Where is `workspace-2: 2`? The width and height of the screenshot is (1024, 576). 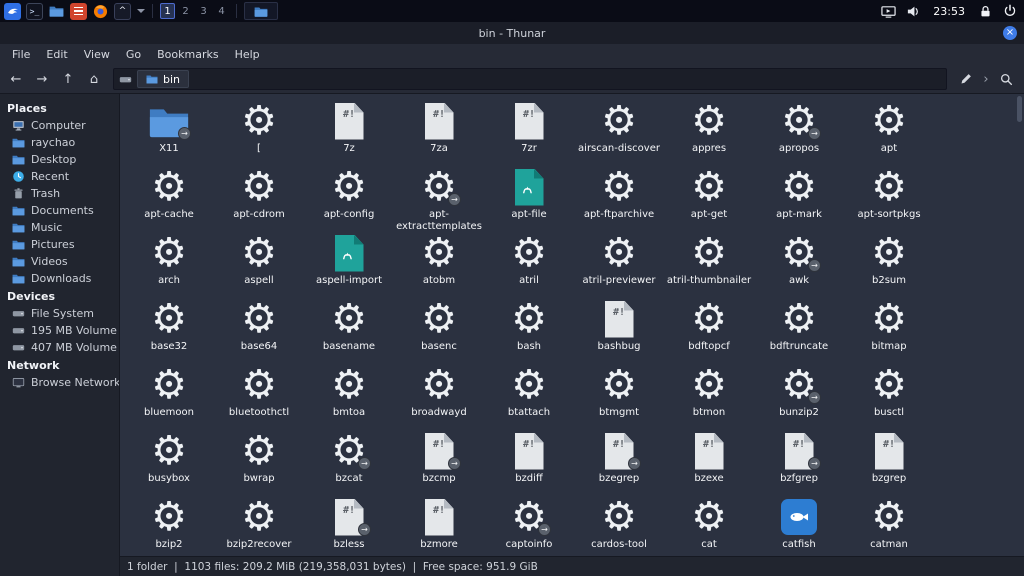
workspace-2: 2 is located at coordinates (185, 11).